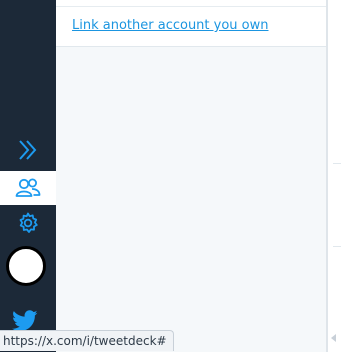  What do you see at coordinates (170, 25) in the screenshot?
I see `link-another-account-link: Link another account you own` at bounding box center [170, 25].